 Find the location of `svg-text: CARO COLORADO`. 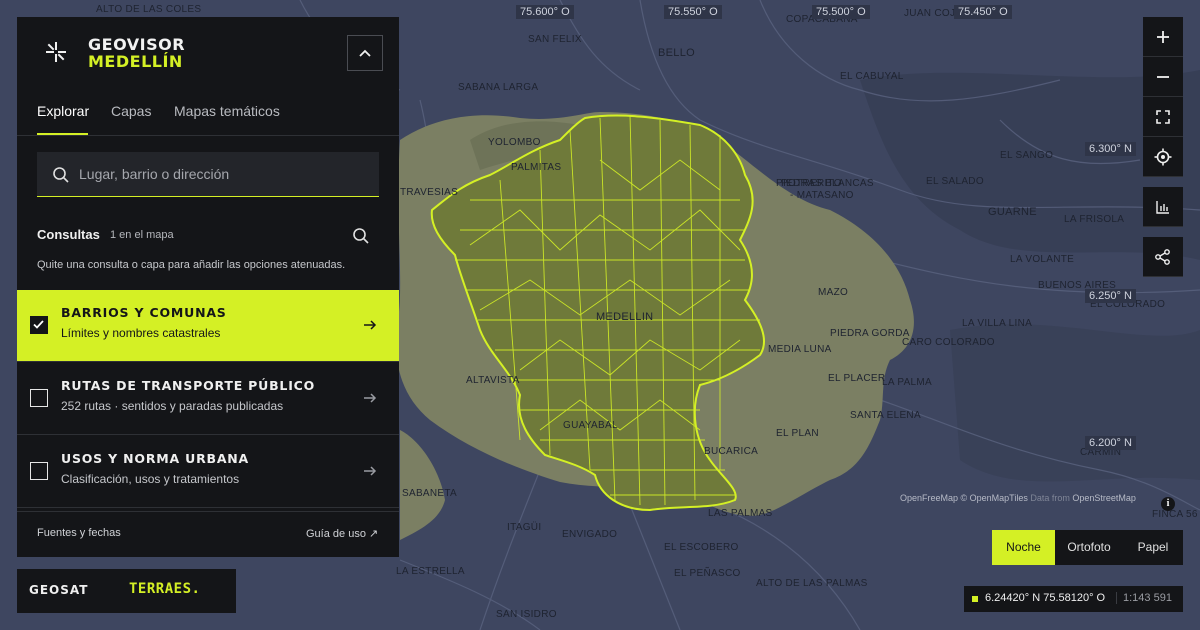

svg-text: CARO COLORADO is located at coordinates (948, 342).